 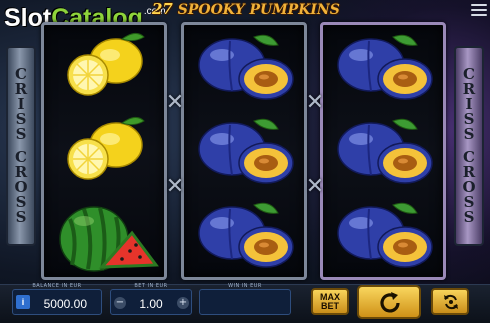 I want to click on autoplay-arrows-icon, so click(x=451, y=302).